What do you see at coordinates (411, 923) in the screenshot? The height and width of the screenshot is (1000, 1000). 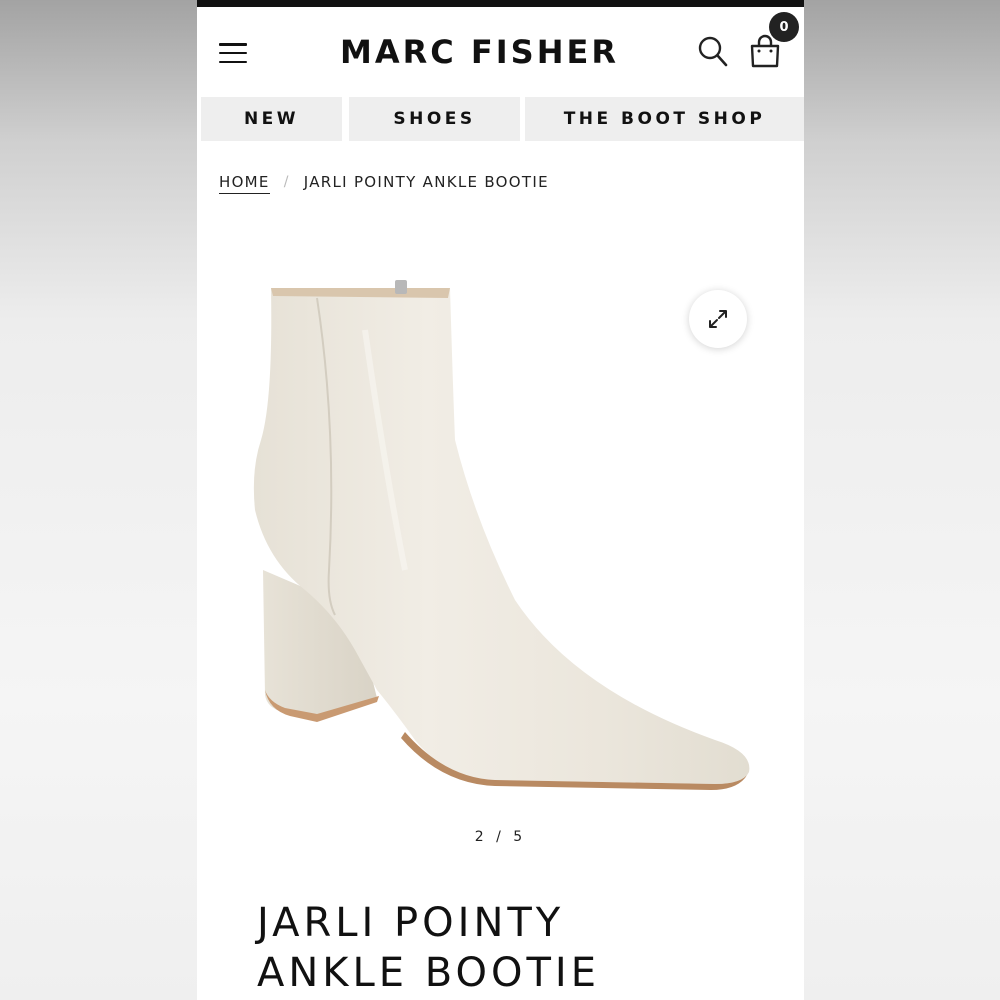 I see `product-title-line-1: JARLI POINTY` at bounding box center [411, 923].